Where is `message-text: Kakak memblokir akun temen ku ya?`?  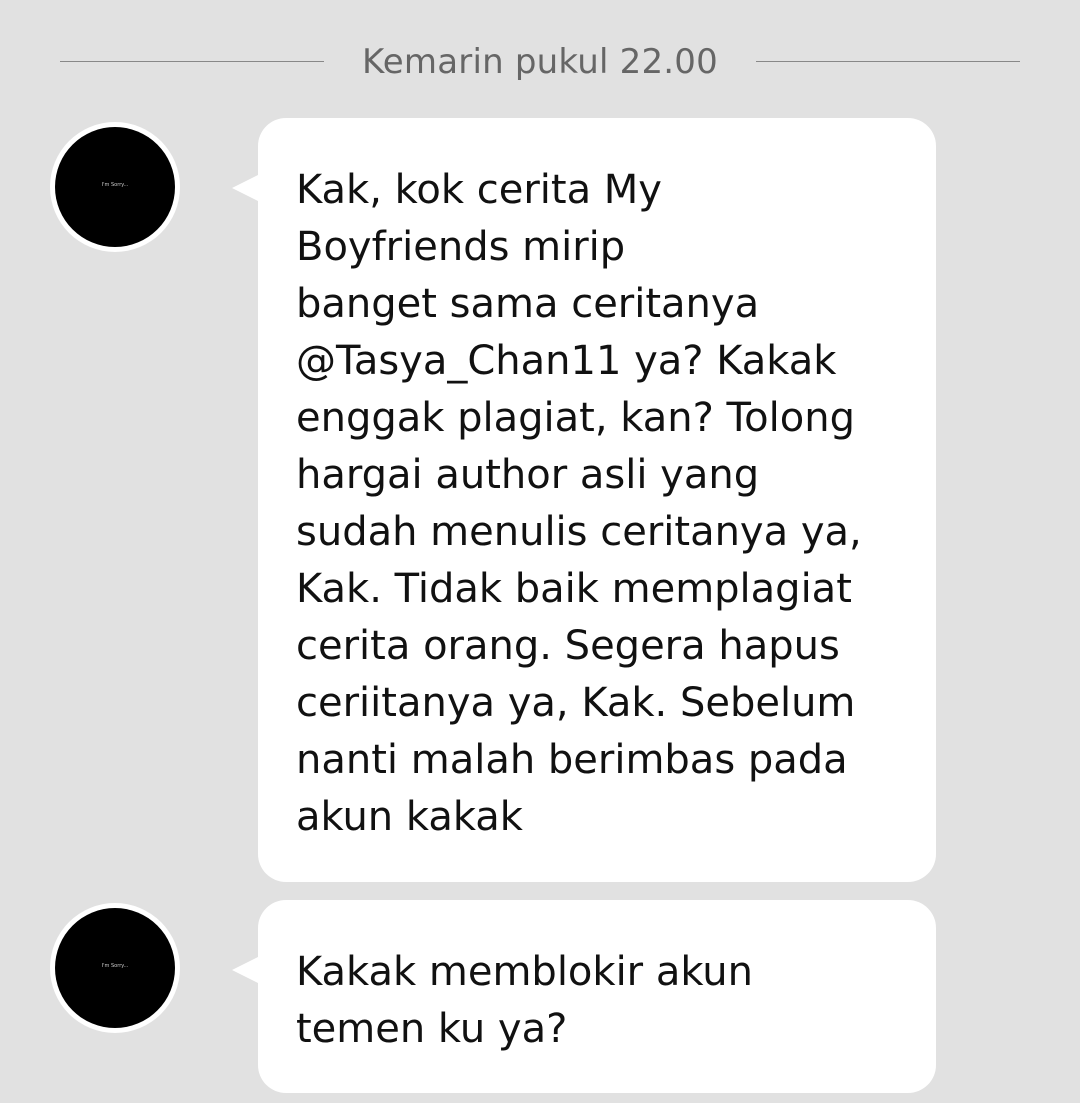
message-text: Kakak memblokir akun temen ku ya? is located at coordinates (524, 1000).